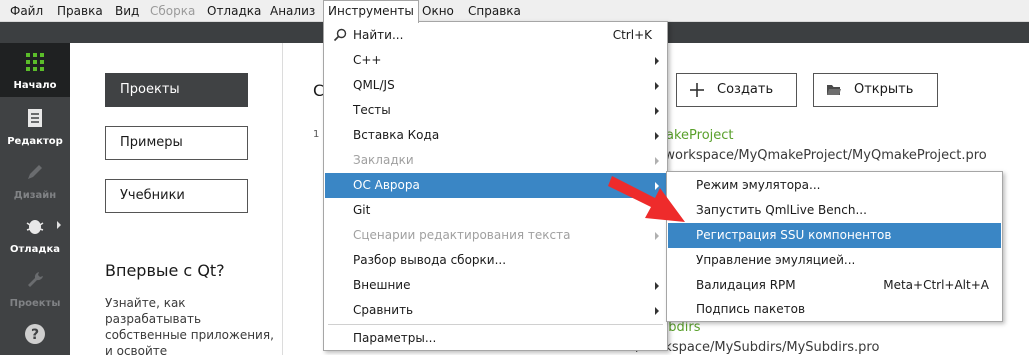 This screenshot has height=355, width=1029. I want to click on menu-item-label: Вставка Кода, so click(396, 135).